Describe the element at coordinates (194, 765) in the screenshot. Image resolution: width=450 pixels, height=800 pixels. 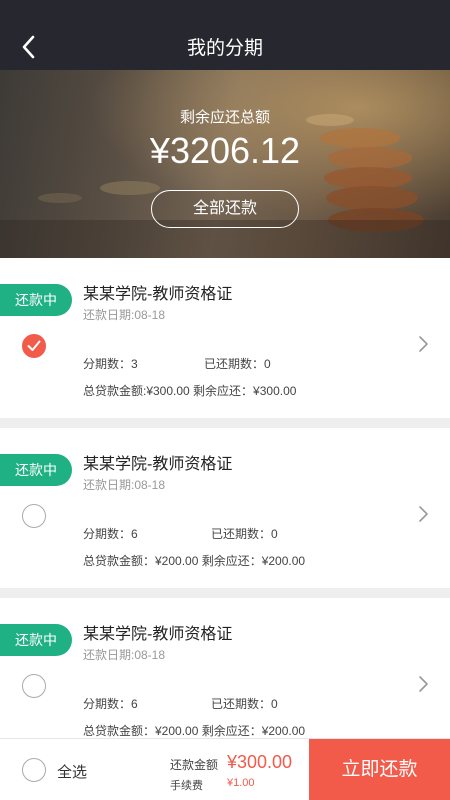
I see `repay-amount-label: 还款金额` at that location.